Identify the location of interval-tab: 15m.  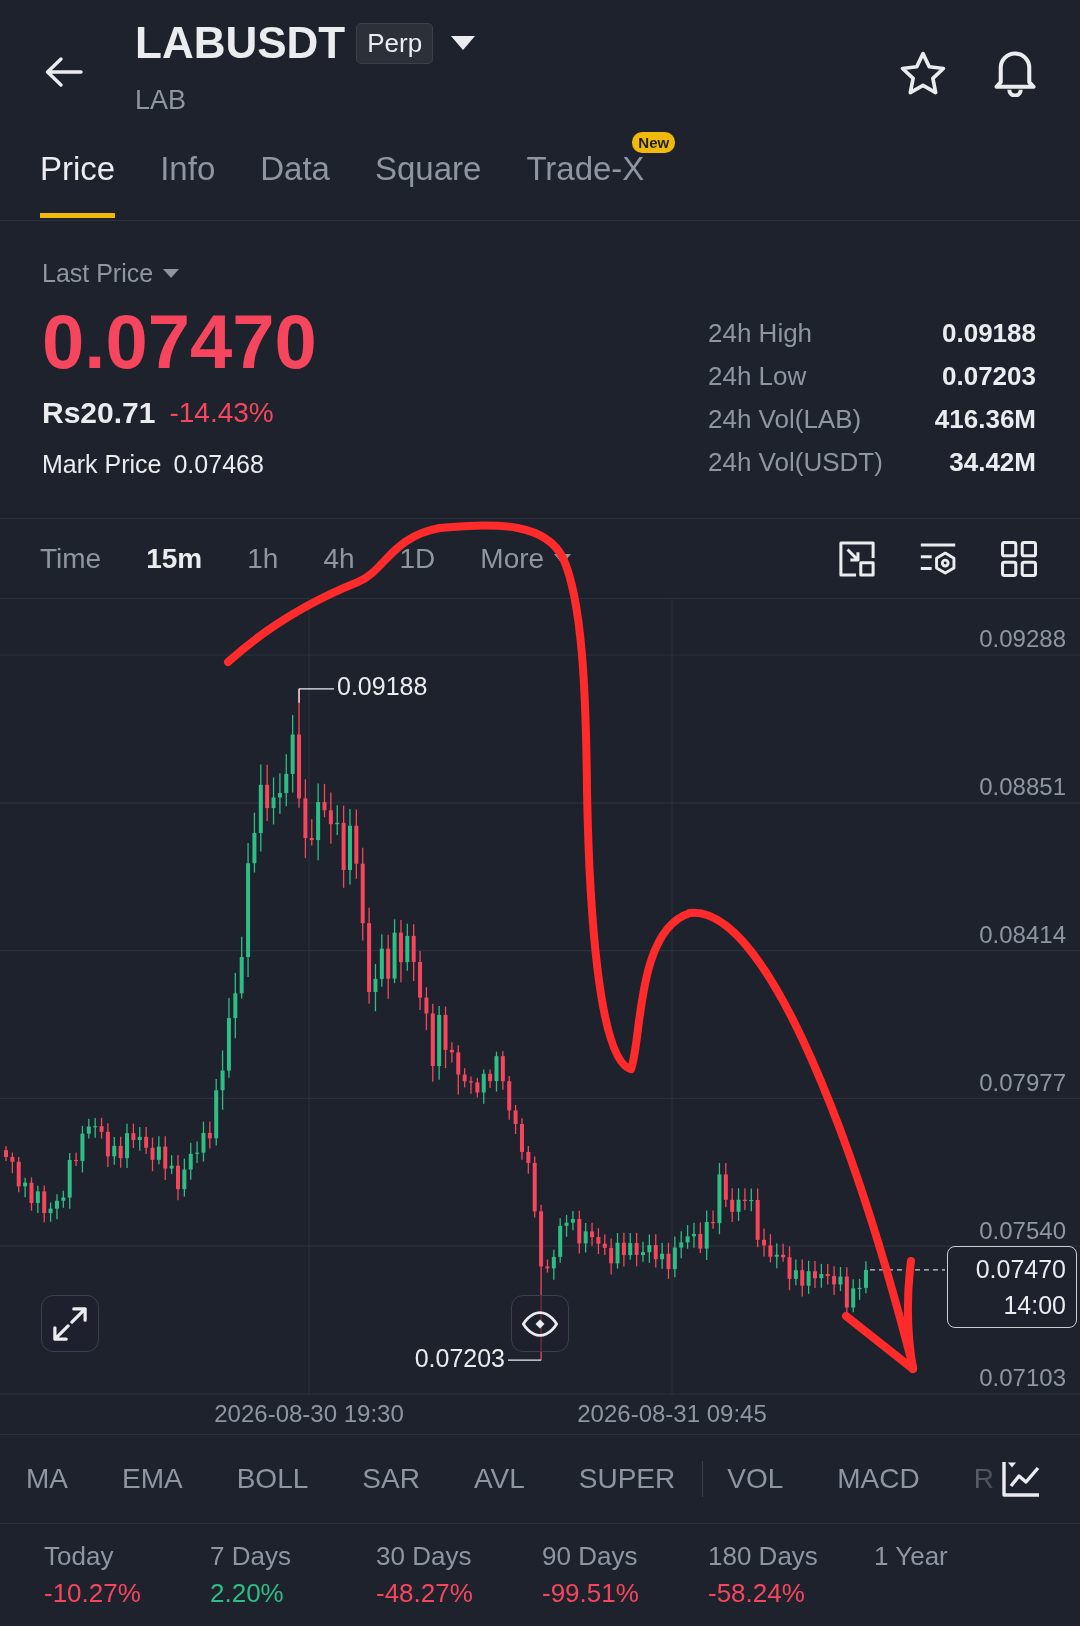
(174, 558).